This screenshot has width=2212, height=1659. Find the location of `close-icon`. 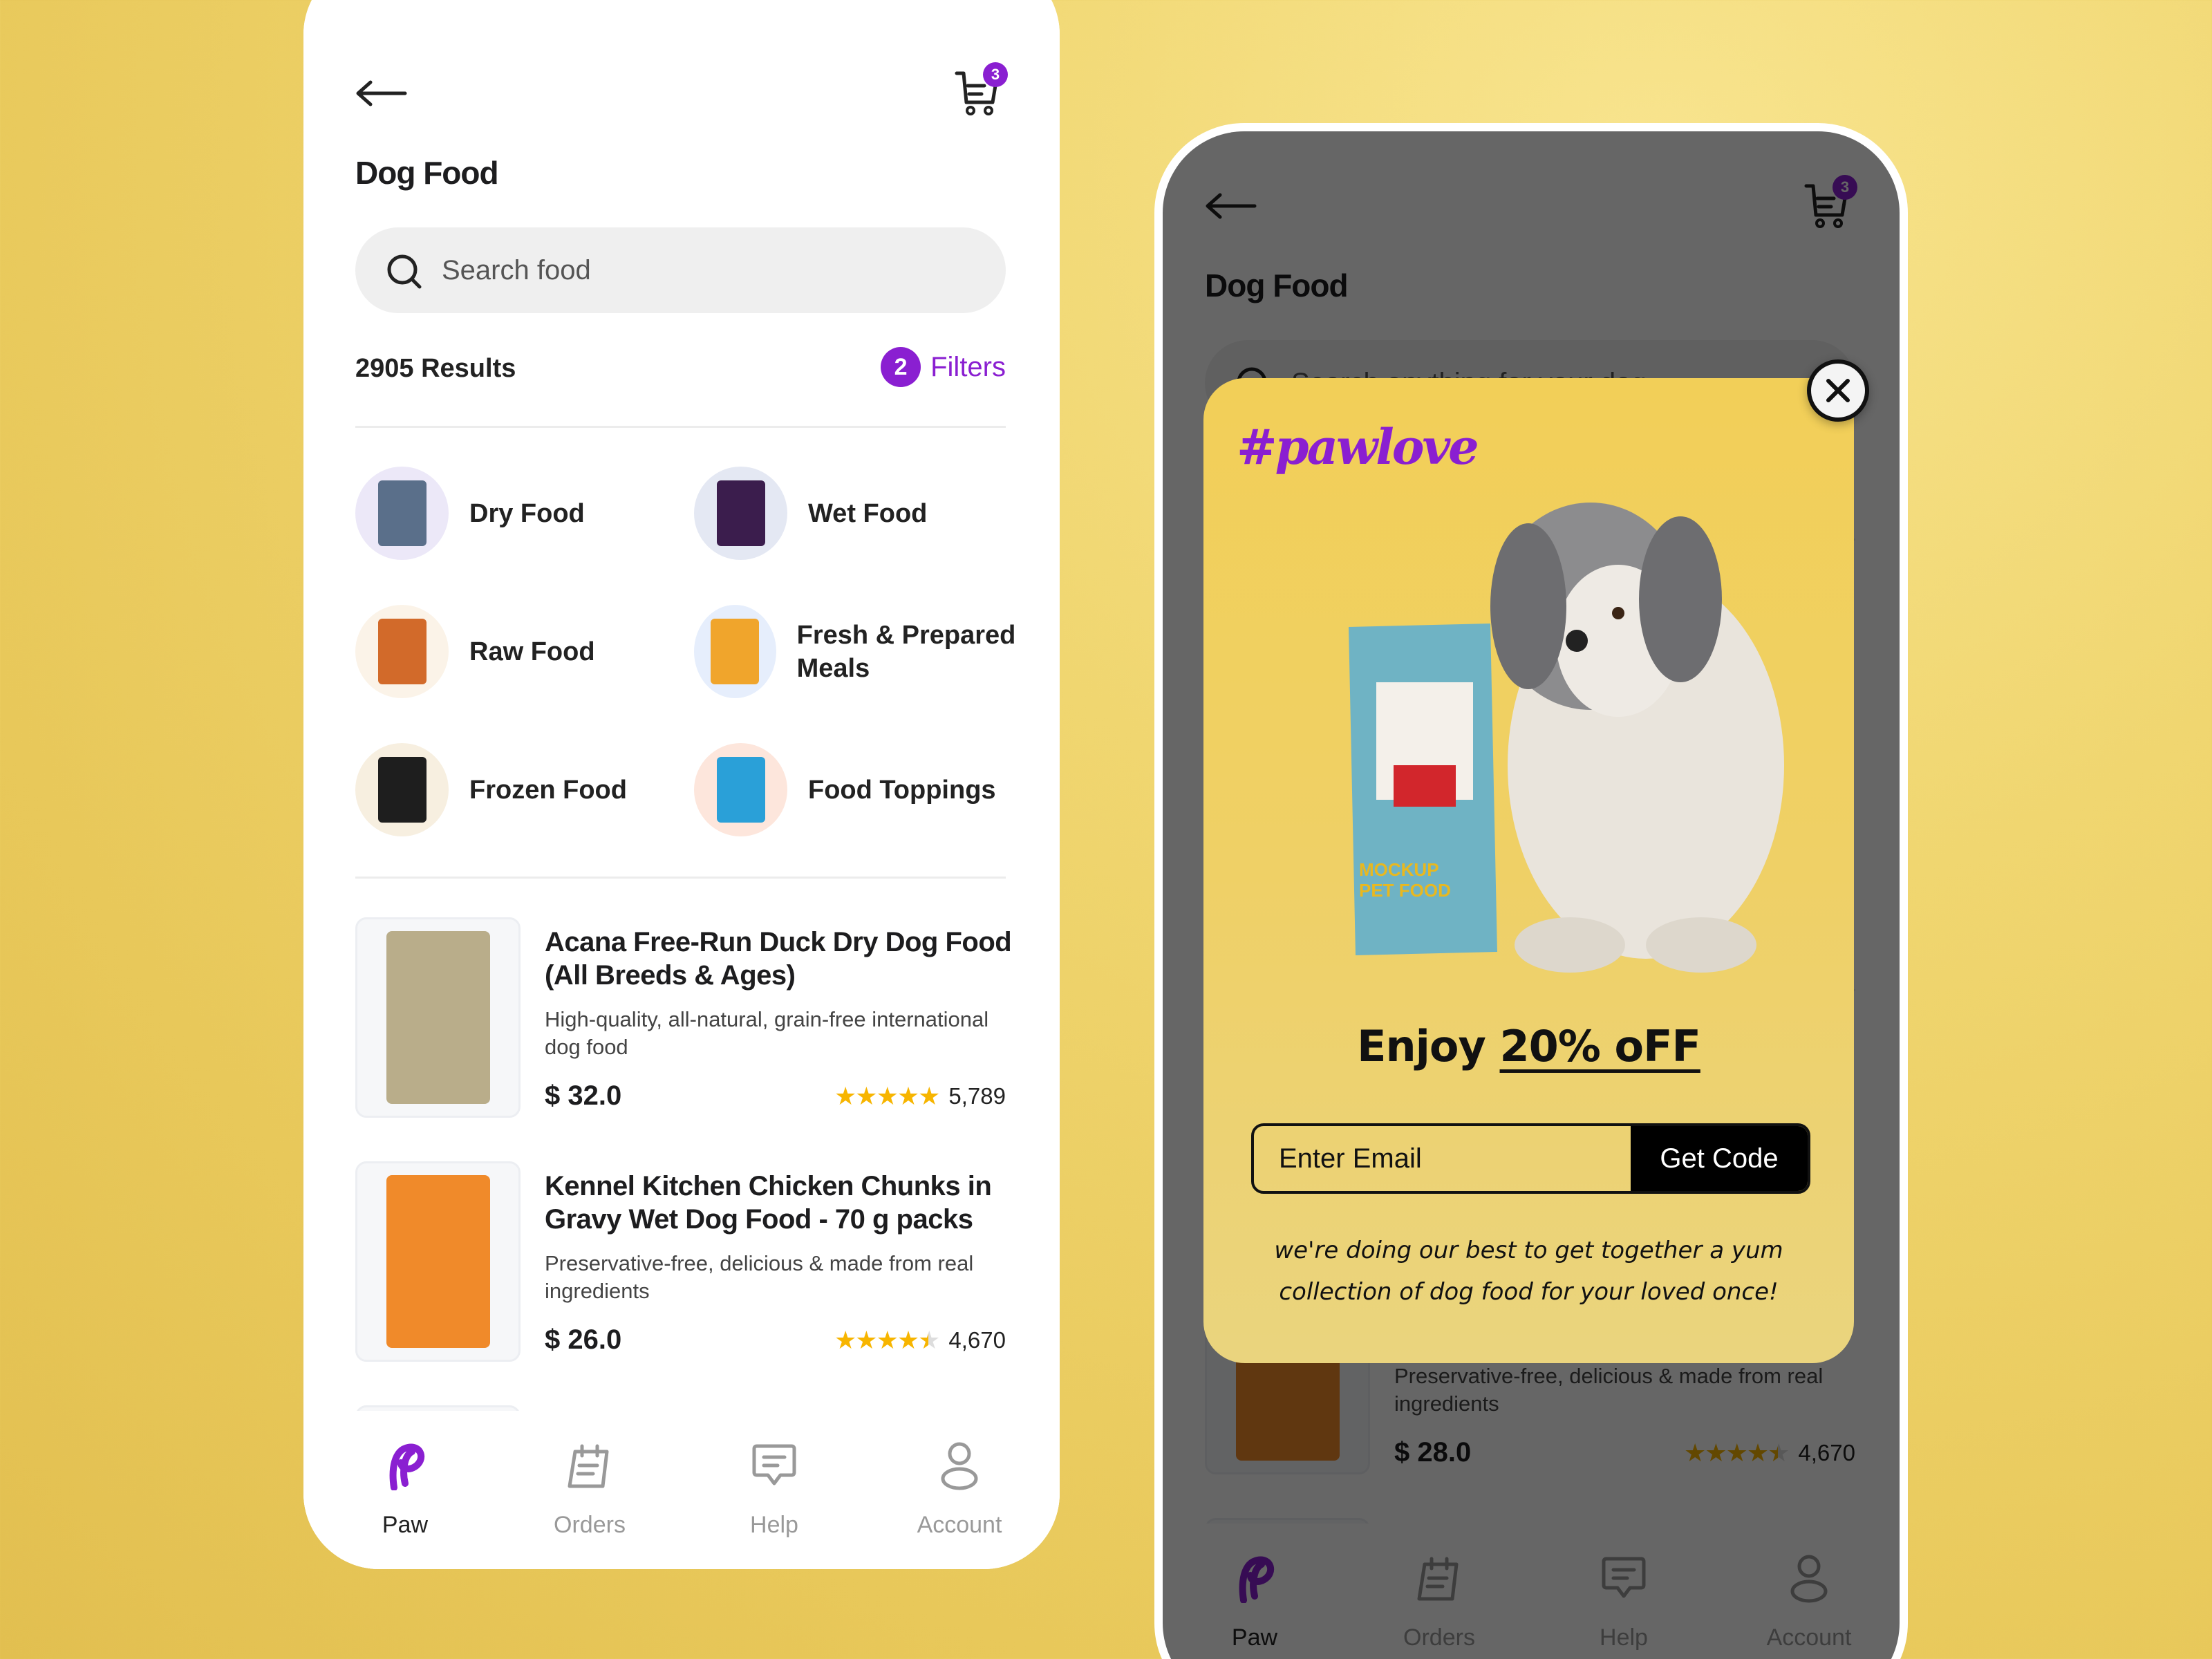

close-icon is located at coordinates (1838, 391).